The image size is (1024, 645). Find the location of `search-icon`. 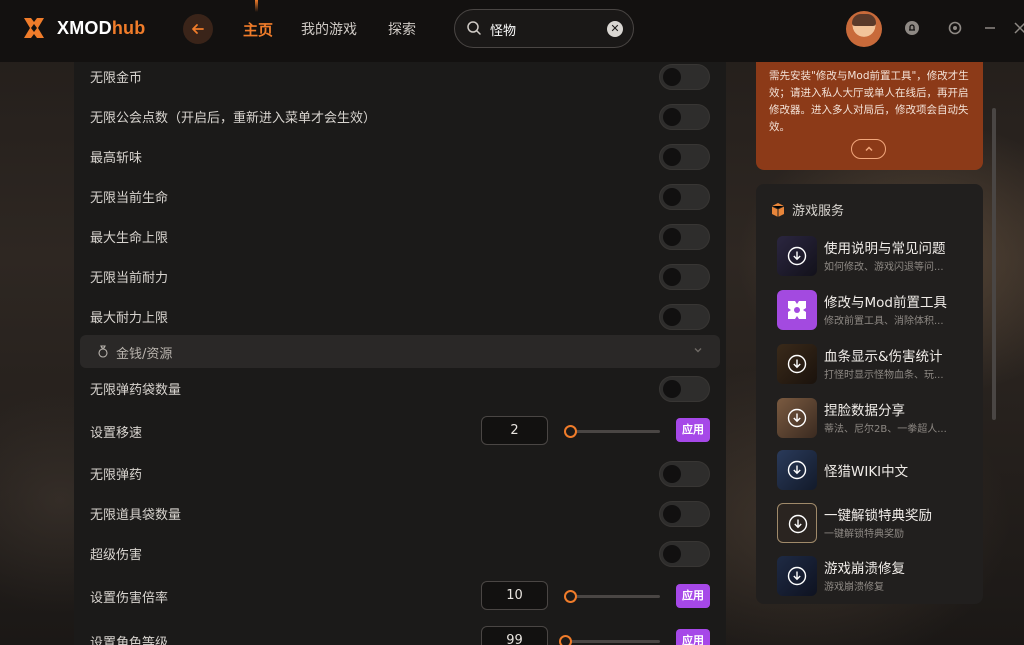

search-icon is located at coordinates (474, 28).